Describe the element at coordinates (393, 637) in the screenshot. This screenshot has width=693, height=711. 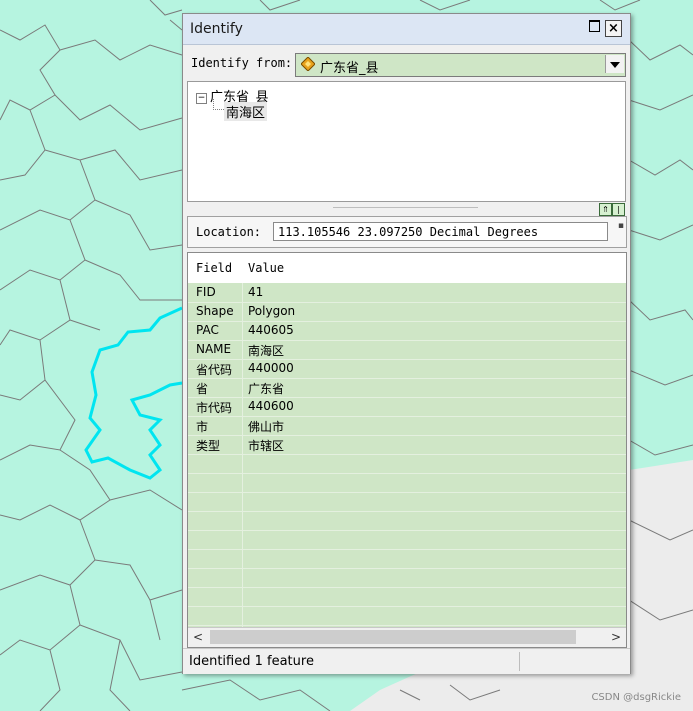
I see `scroll-thumb` at that location.